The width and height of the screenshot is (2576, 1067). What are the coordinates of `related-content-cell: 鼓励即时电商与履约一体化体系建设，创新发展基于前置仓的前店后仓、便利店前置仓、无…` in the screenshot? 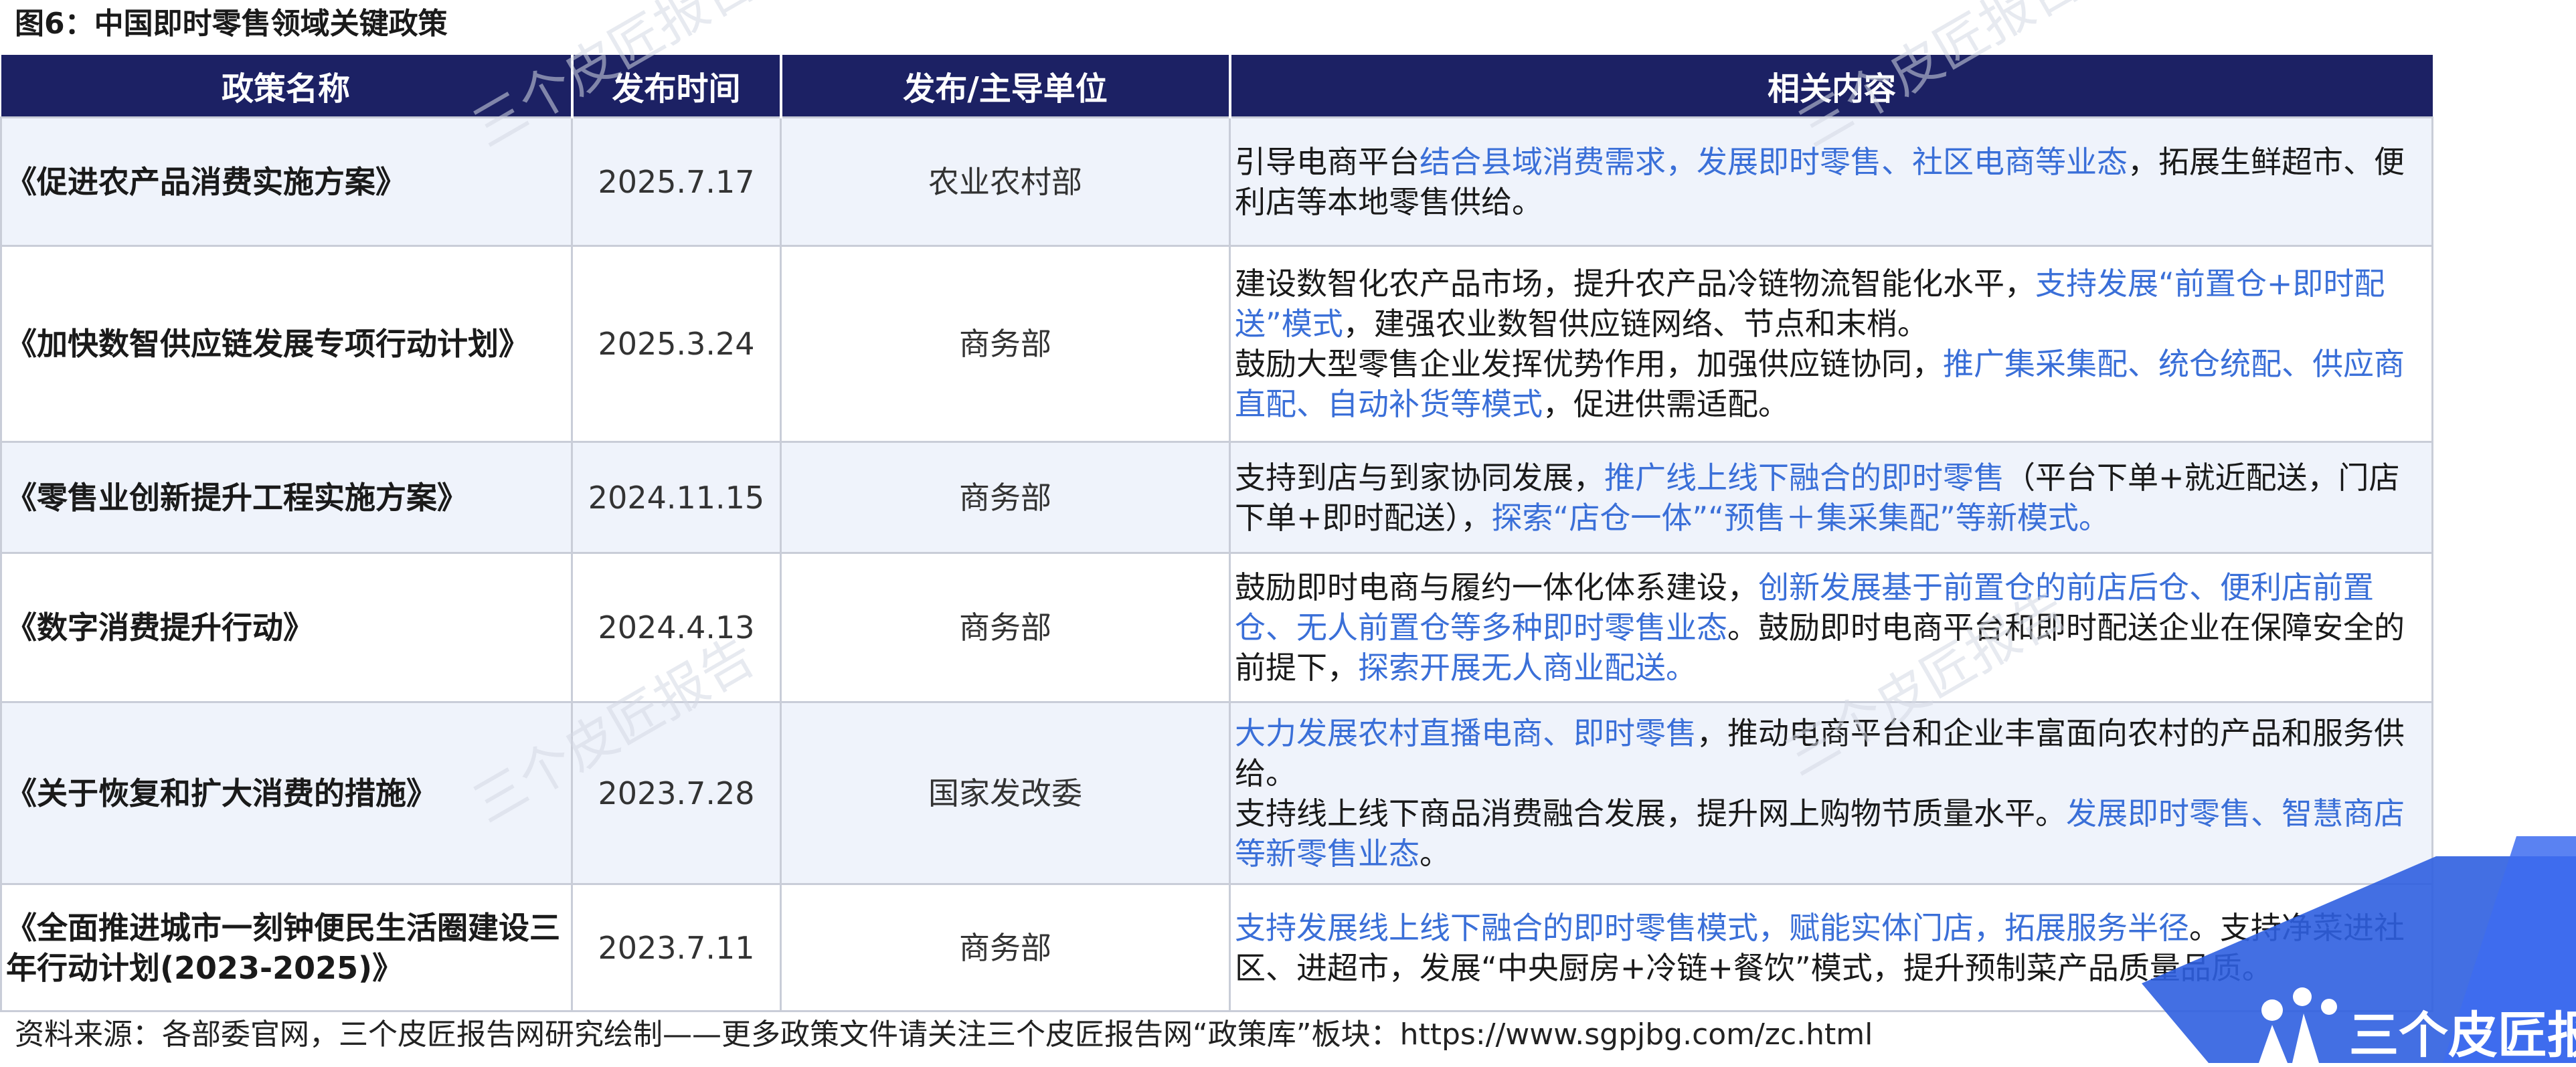 It's located at (1831, 627).